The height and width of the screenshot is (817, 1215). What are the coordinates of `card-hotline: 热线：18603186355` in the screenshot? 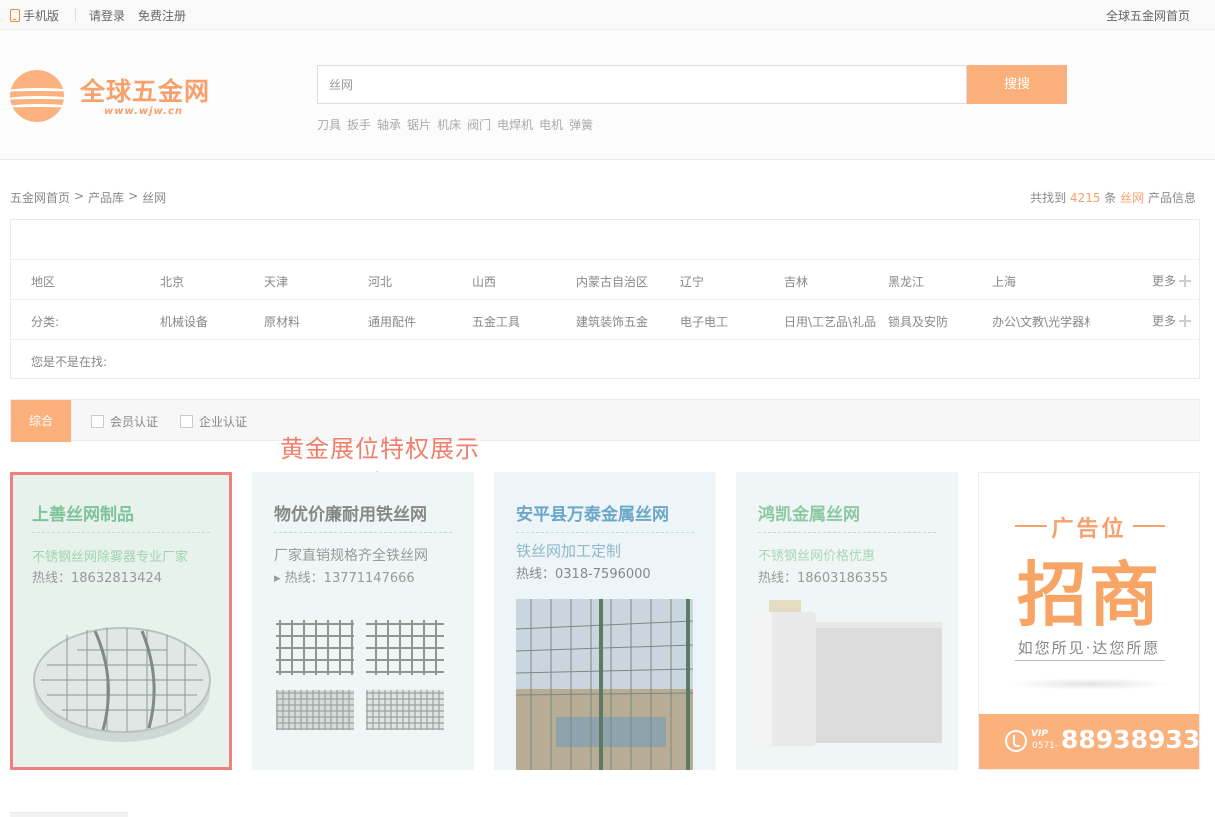 It's located at (823, 578).